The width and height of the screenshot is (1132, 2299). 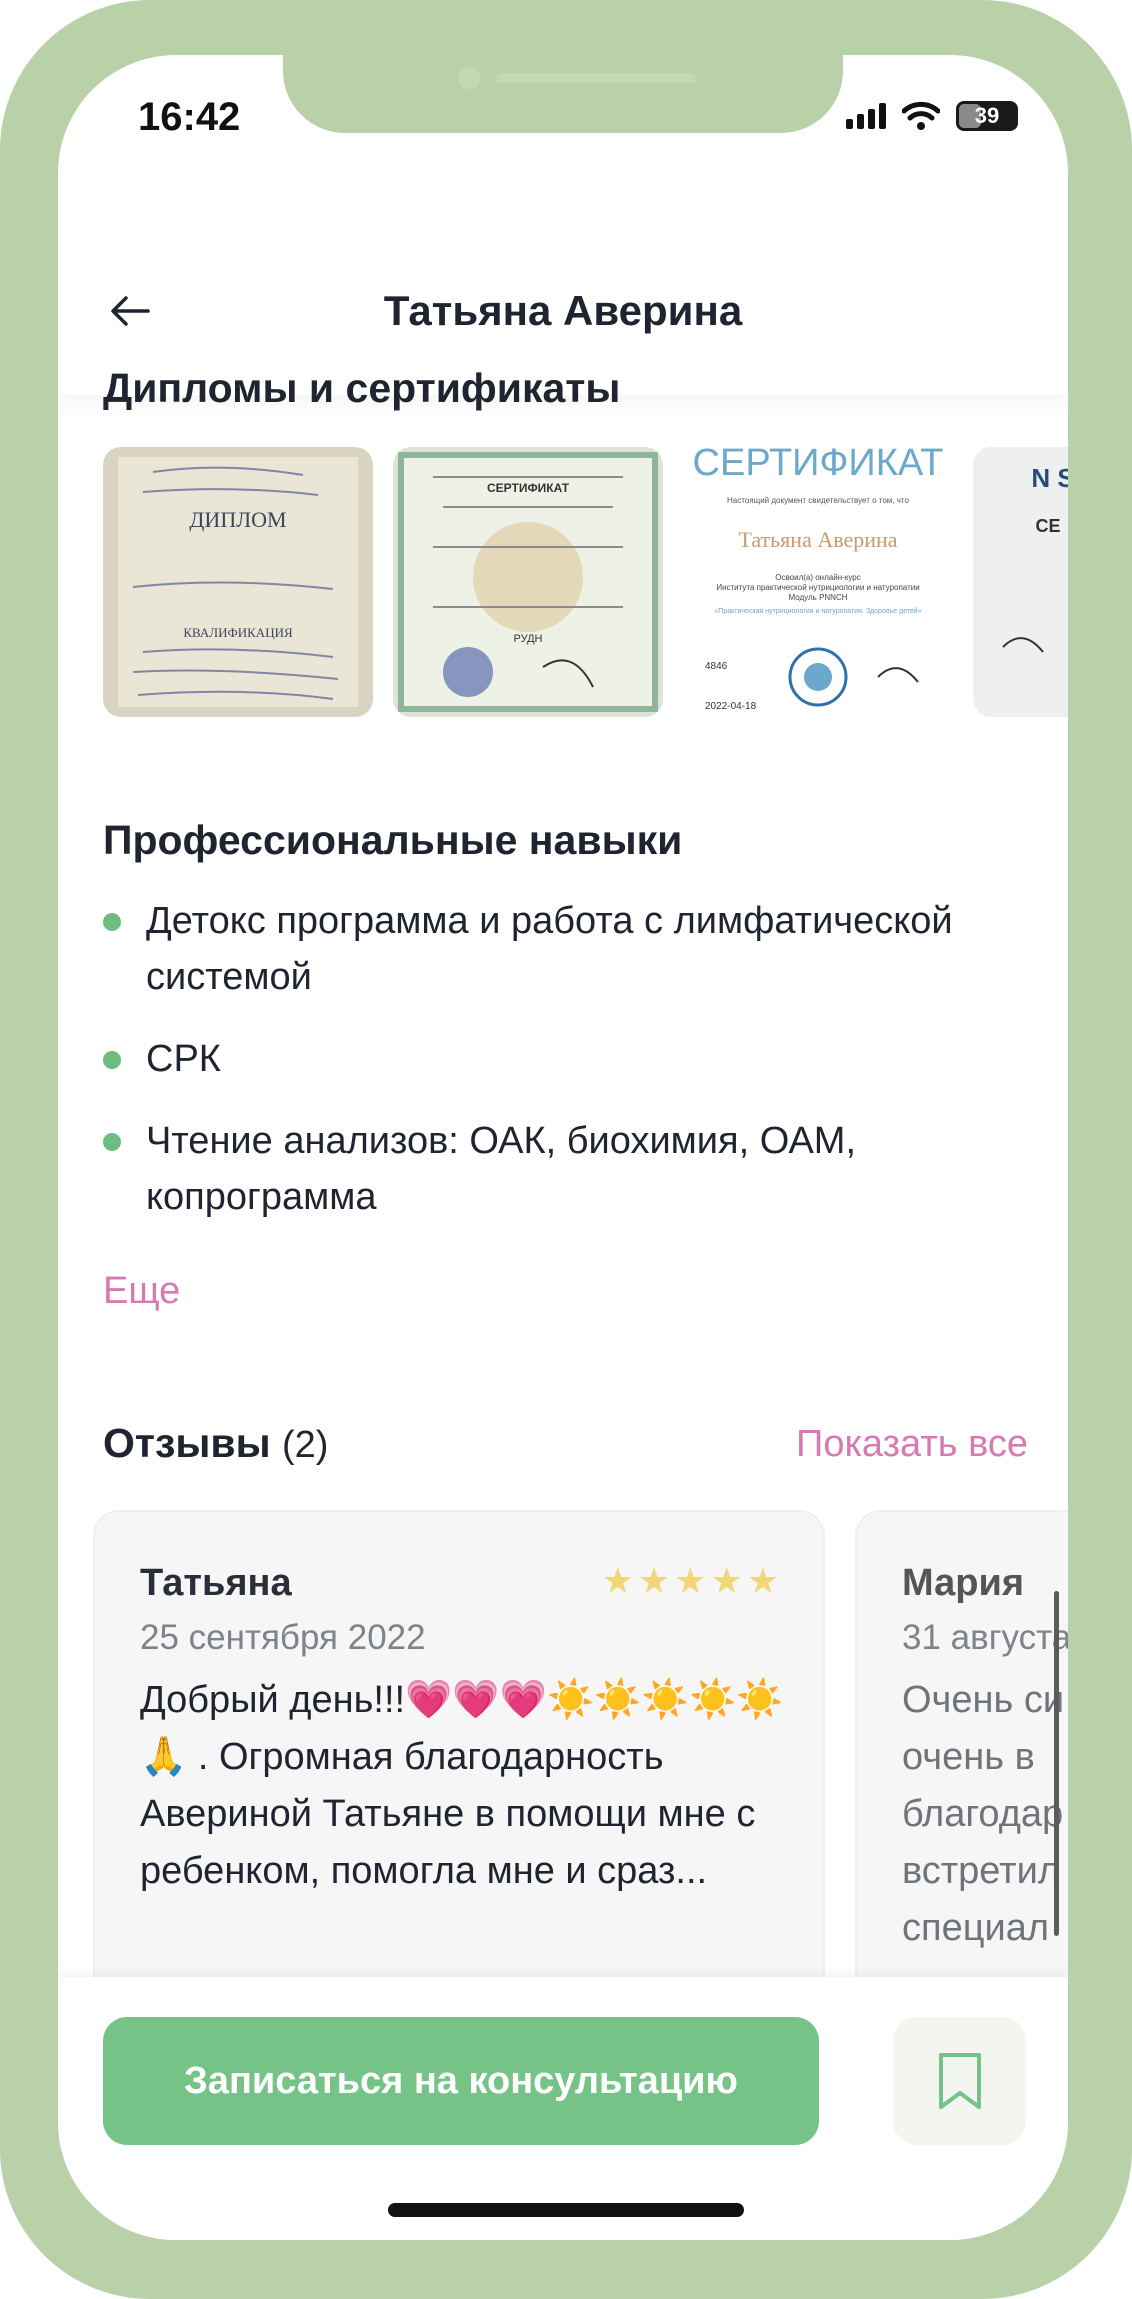 I want to click on wifi-icon, so click(x=921, y=115).